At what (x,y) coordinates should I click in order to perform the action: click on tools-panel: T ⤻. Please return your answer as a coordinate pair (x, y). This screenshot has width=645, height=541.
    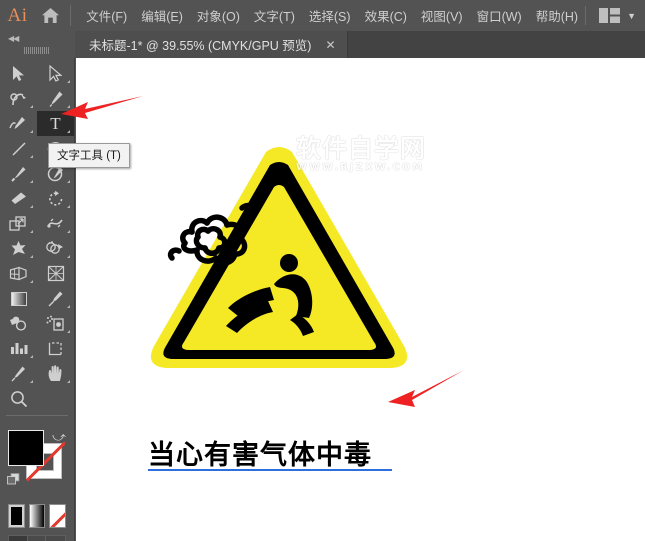
    Looking at the image, I should click on (37, 299).